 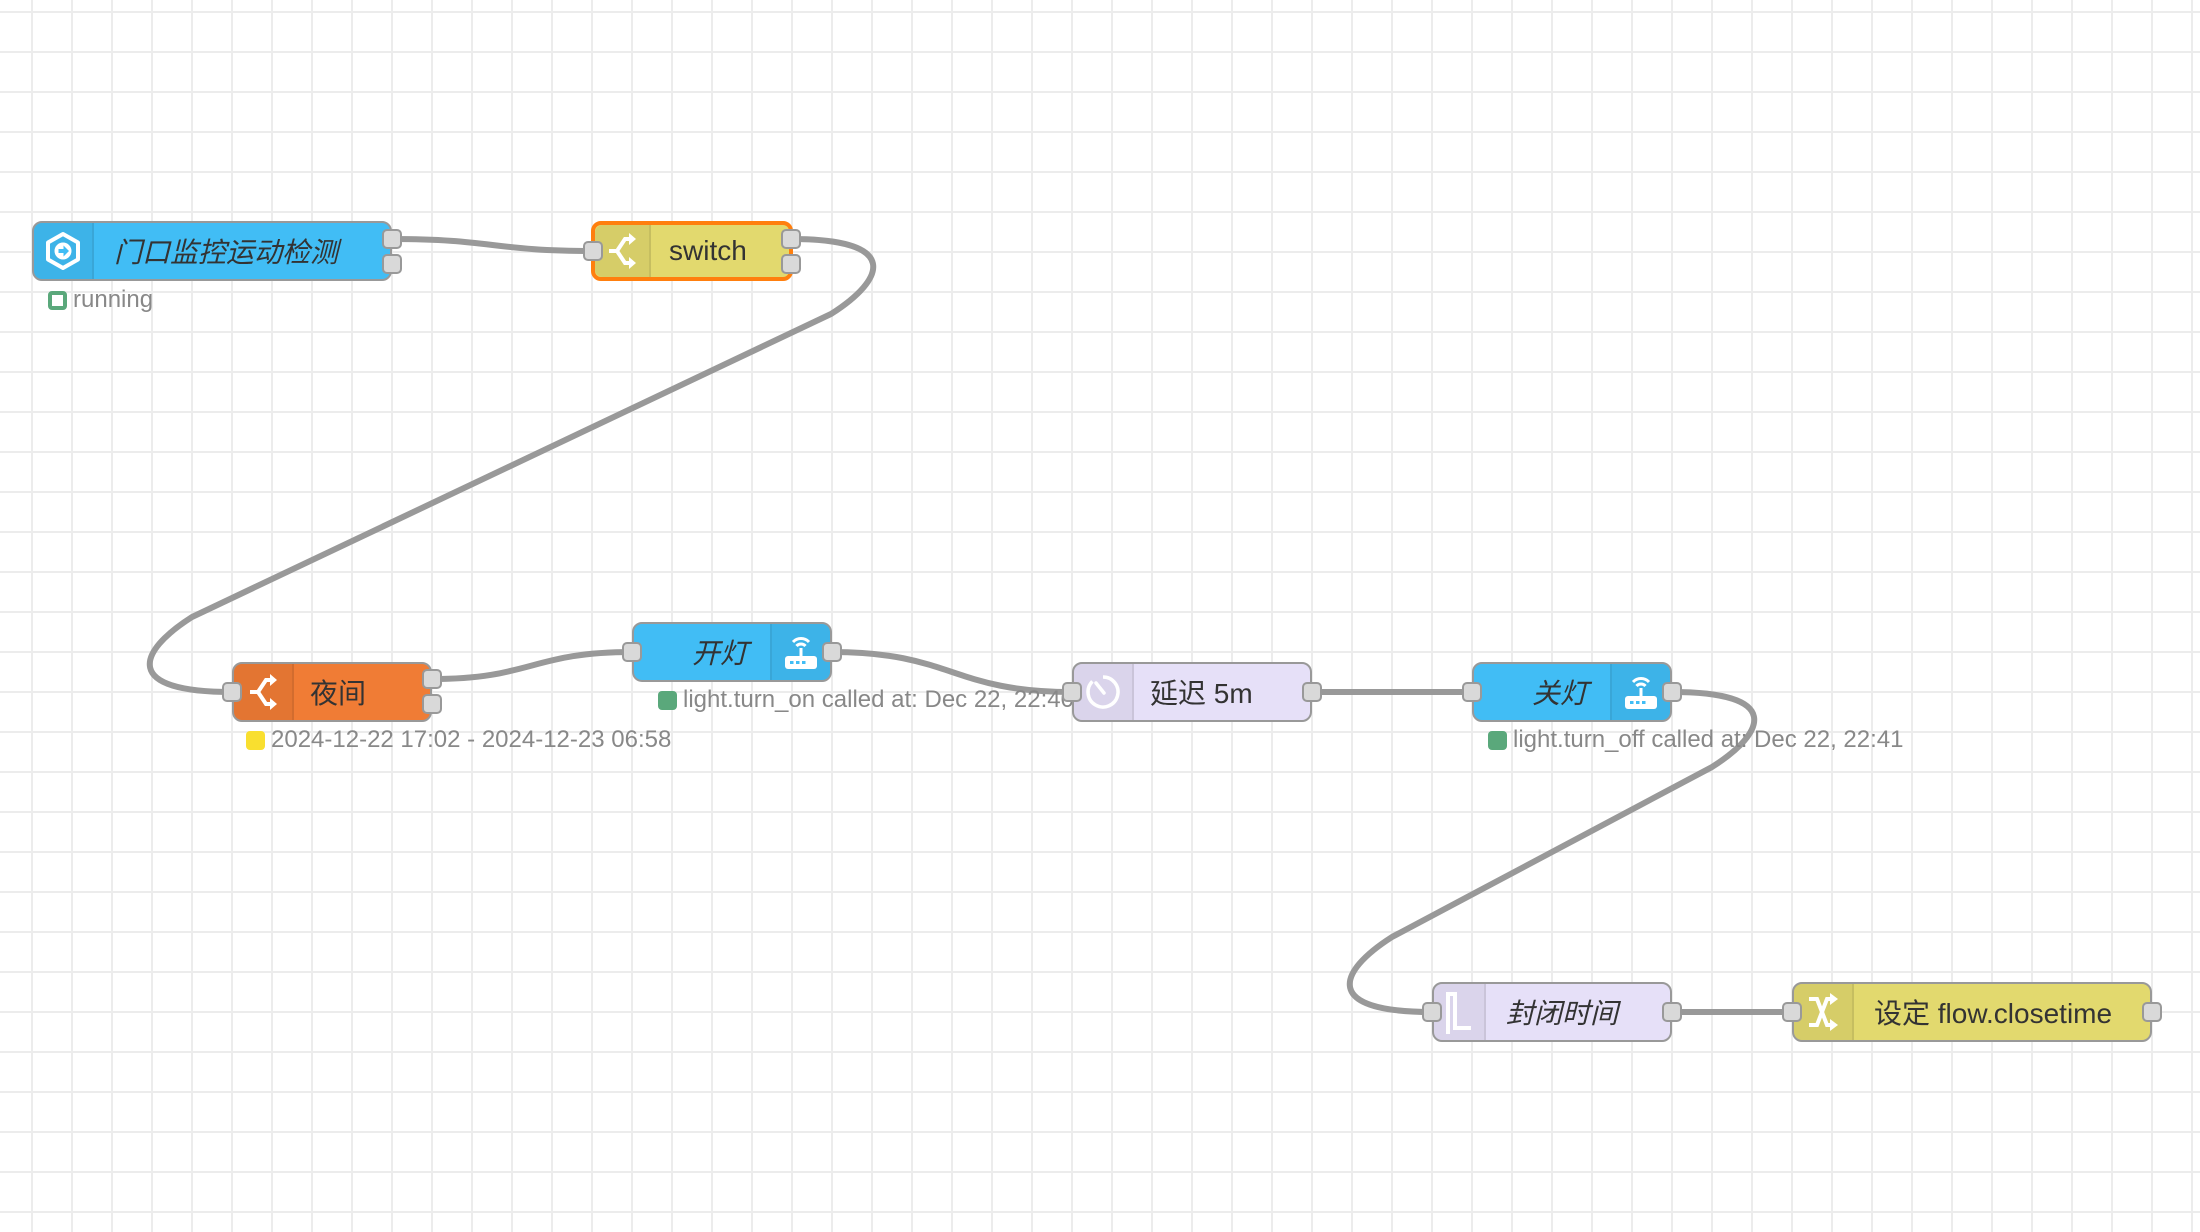 I want to click on status-ring-icon, so click(x=57, y=300).